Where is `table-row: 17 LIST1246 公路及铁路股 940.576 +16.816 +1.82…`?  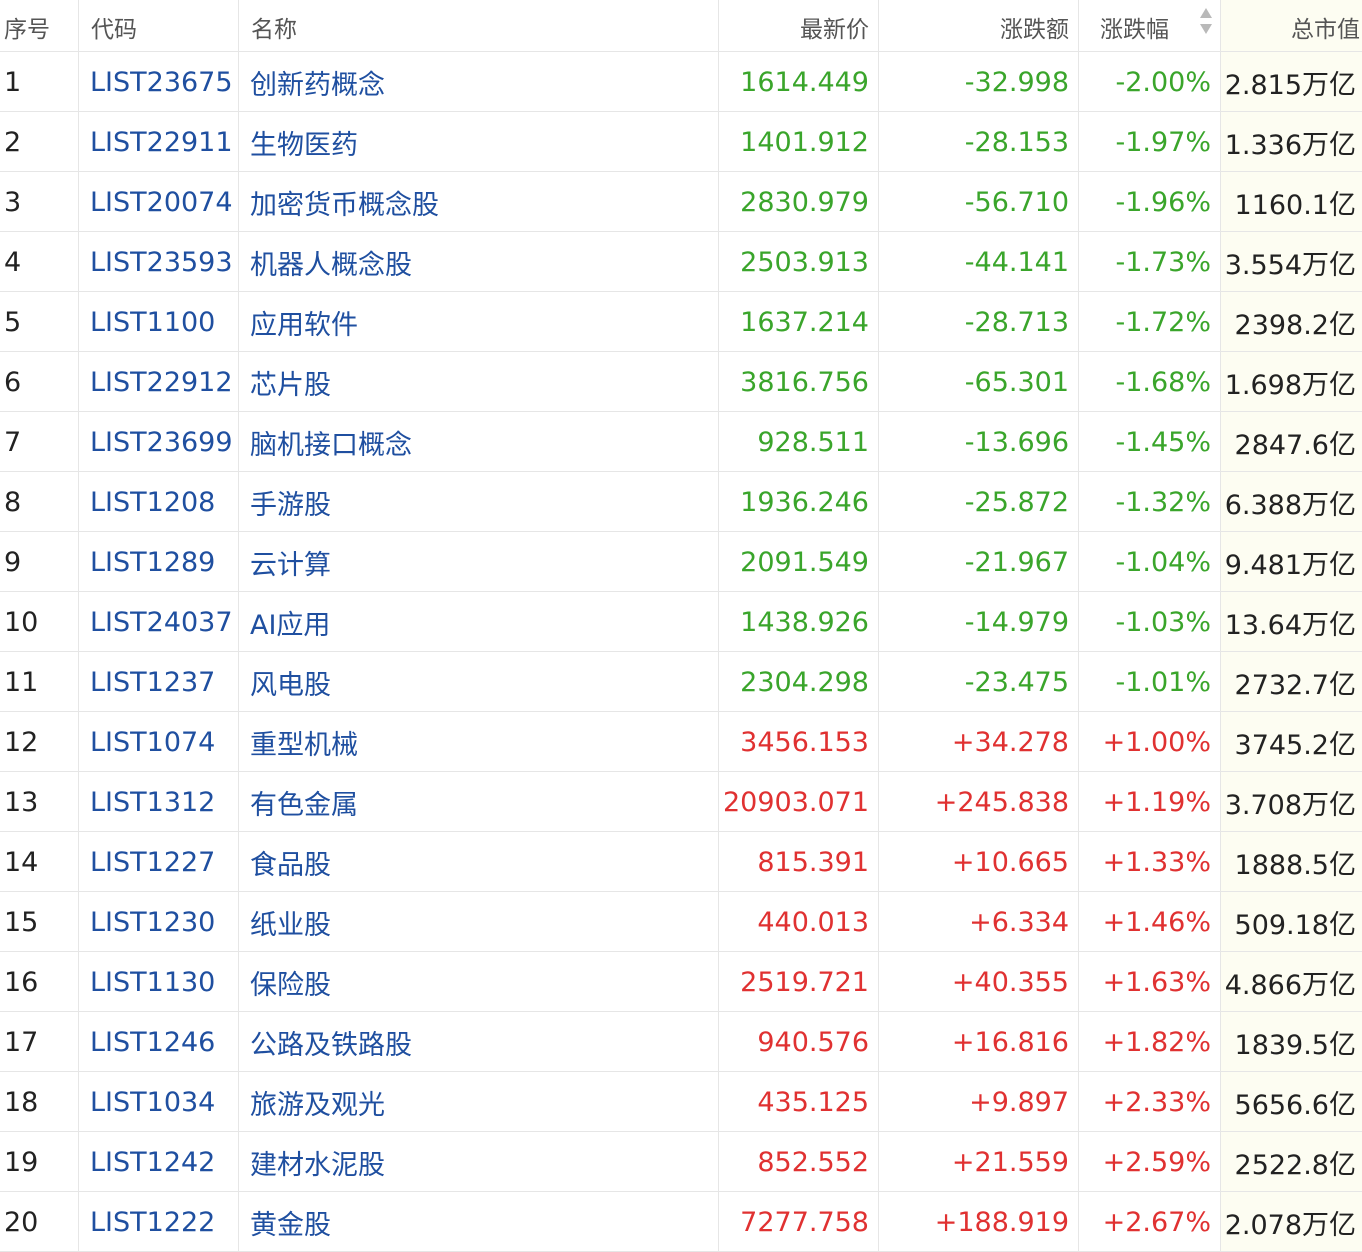
table-row: 17 LIST1246 公路及铁路股 940.576 +16.816 +1.82… is located at coordinates (681, 1042).